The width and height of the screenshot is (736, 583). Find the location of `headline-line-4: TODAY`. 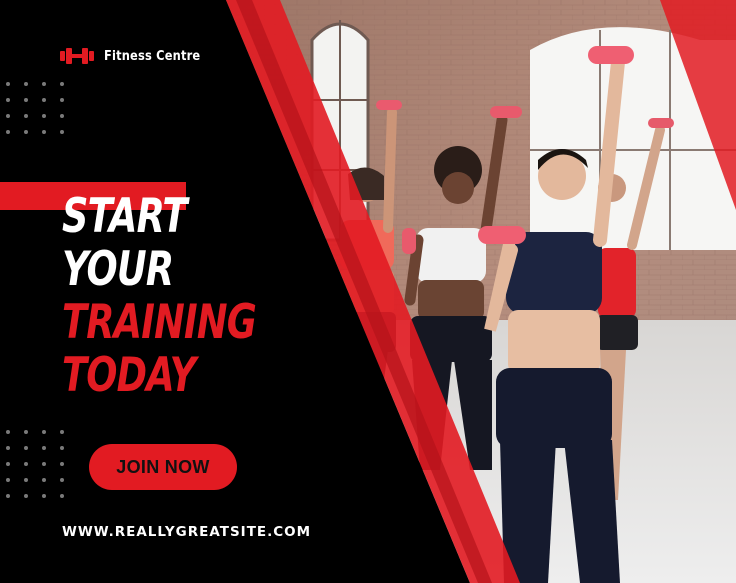

headline-line-4: TODAY is located at coordinates (129, 375).